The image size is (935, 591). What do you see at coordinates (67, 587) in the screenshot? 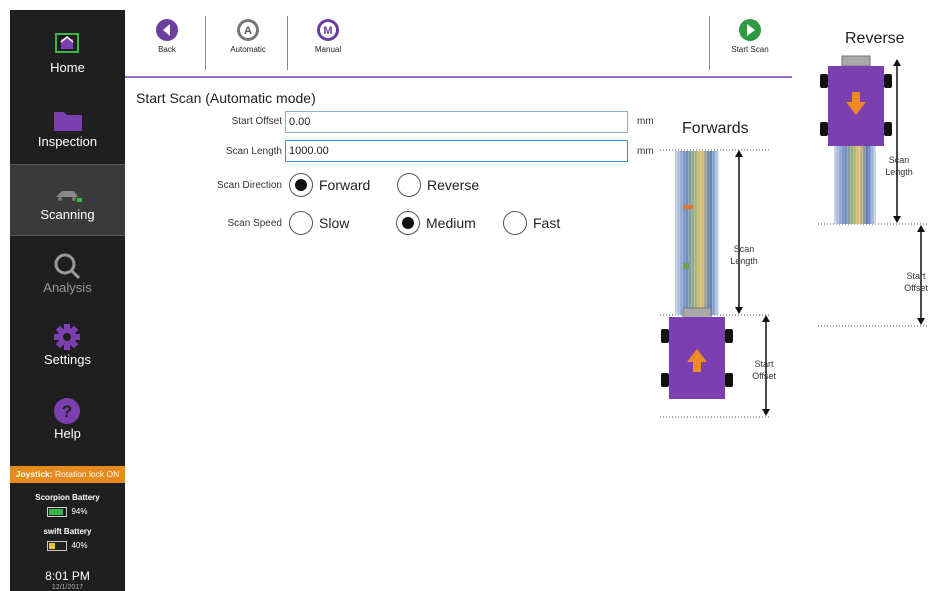
I see `clock-date: 12/1/2017` at bounding box center [67, 587].